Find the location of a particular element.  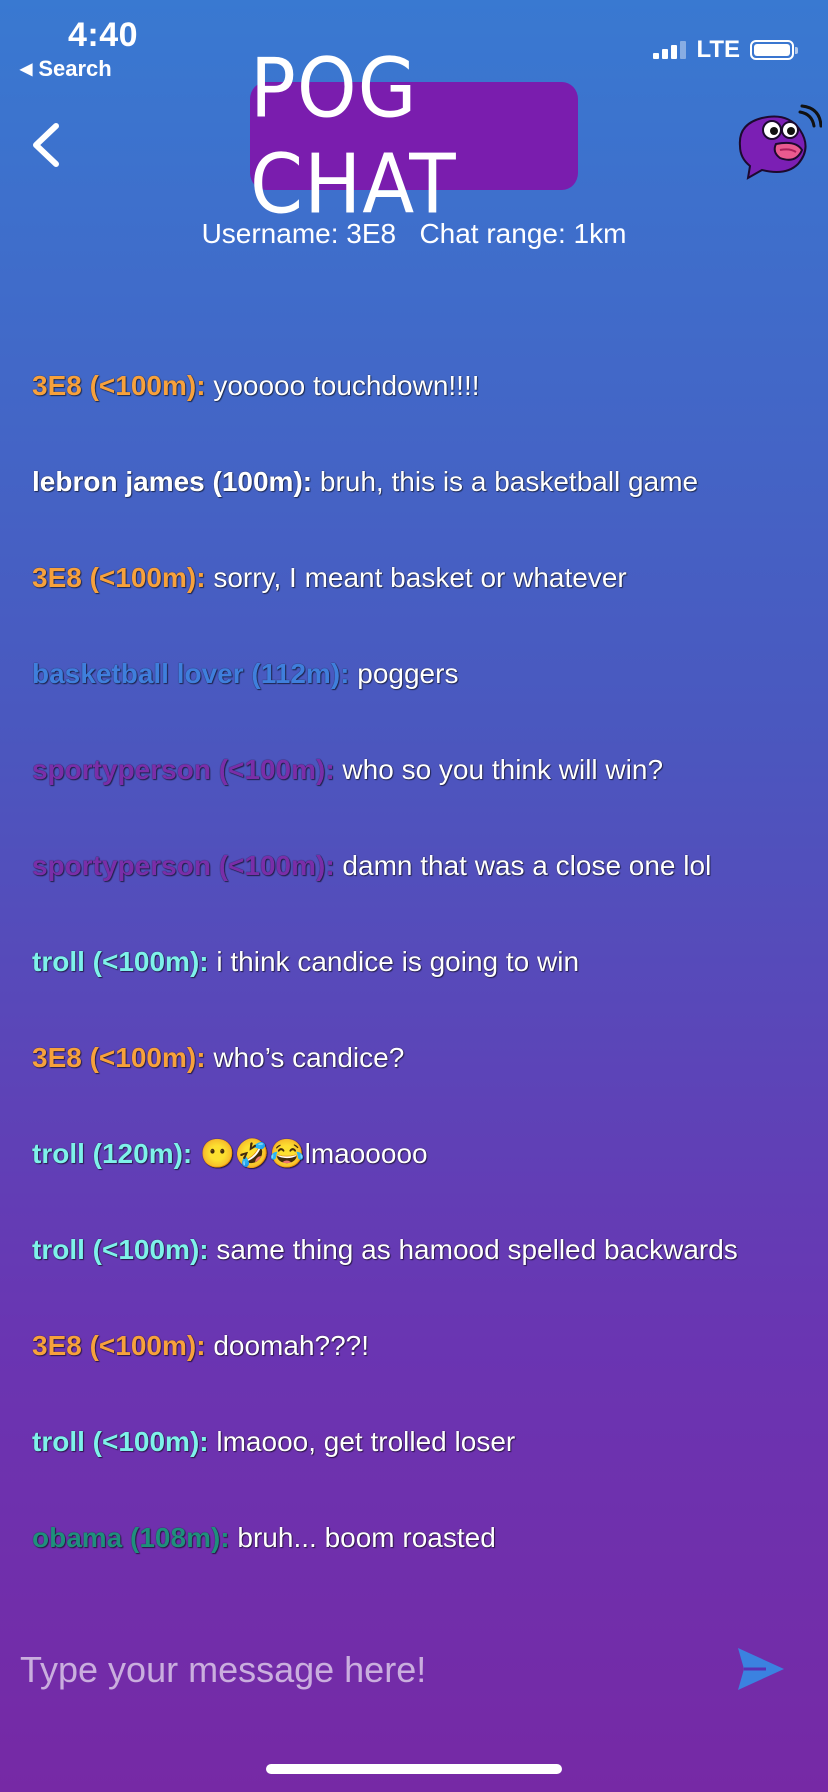

status-indicators: LTE is located at coordinates (725, 50).